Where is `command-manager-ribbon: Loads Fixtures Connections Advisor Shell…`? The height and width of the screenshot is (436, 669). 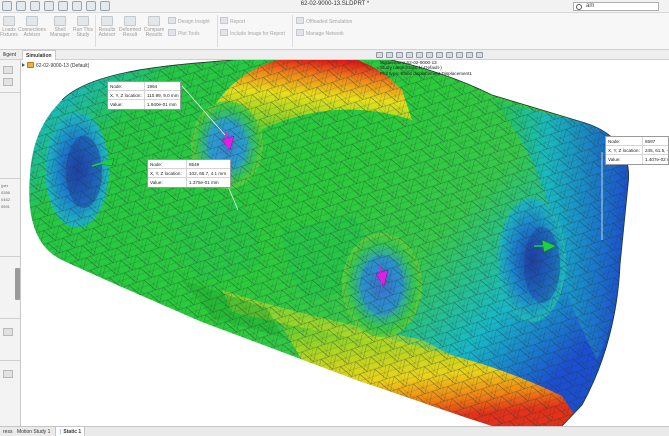 command-manager-ribbon: Loads Fixtures Connections Advisor Shell… is located at coordinates (334, 31).